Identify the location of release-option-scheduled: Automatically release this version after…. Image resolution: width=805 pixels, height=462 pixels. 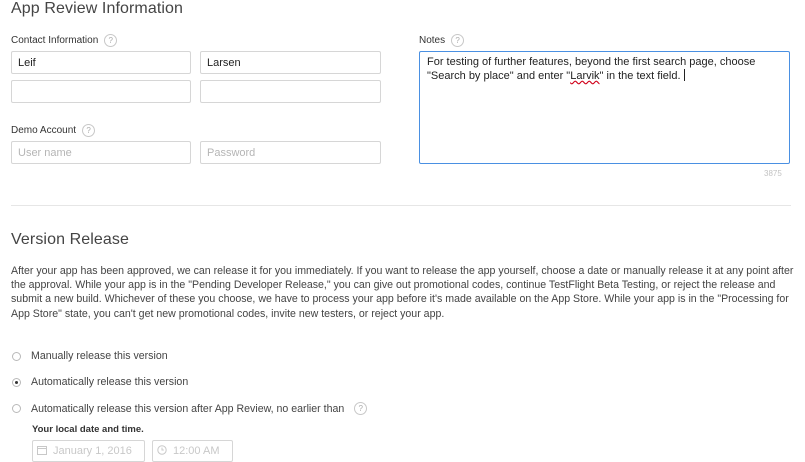
(190, 408).